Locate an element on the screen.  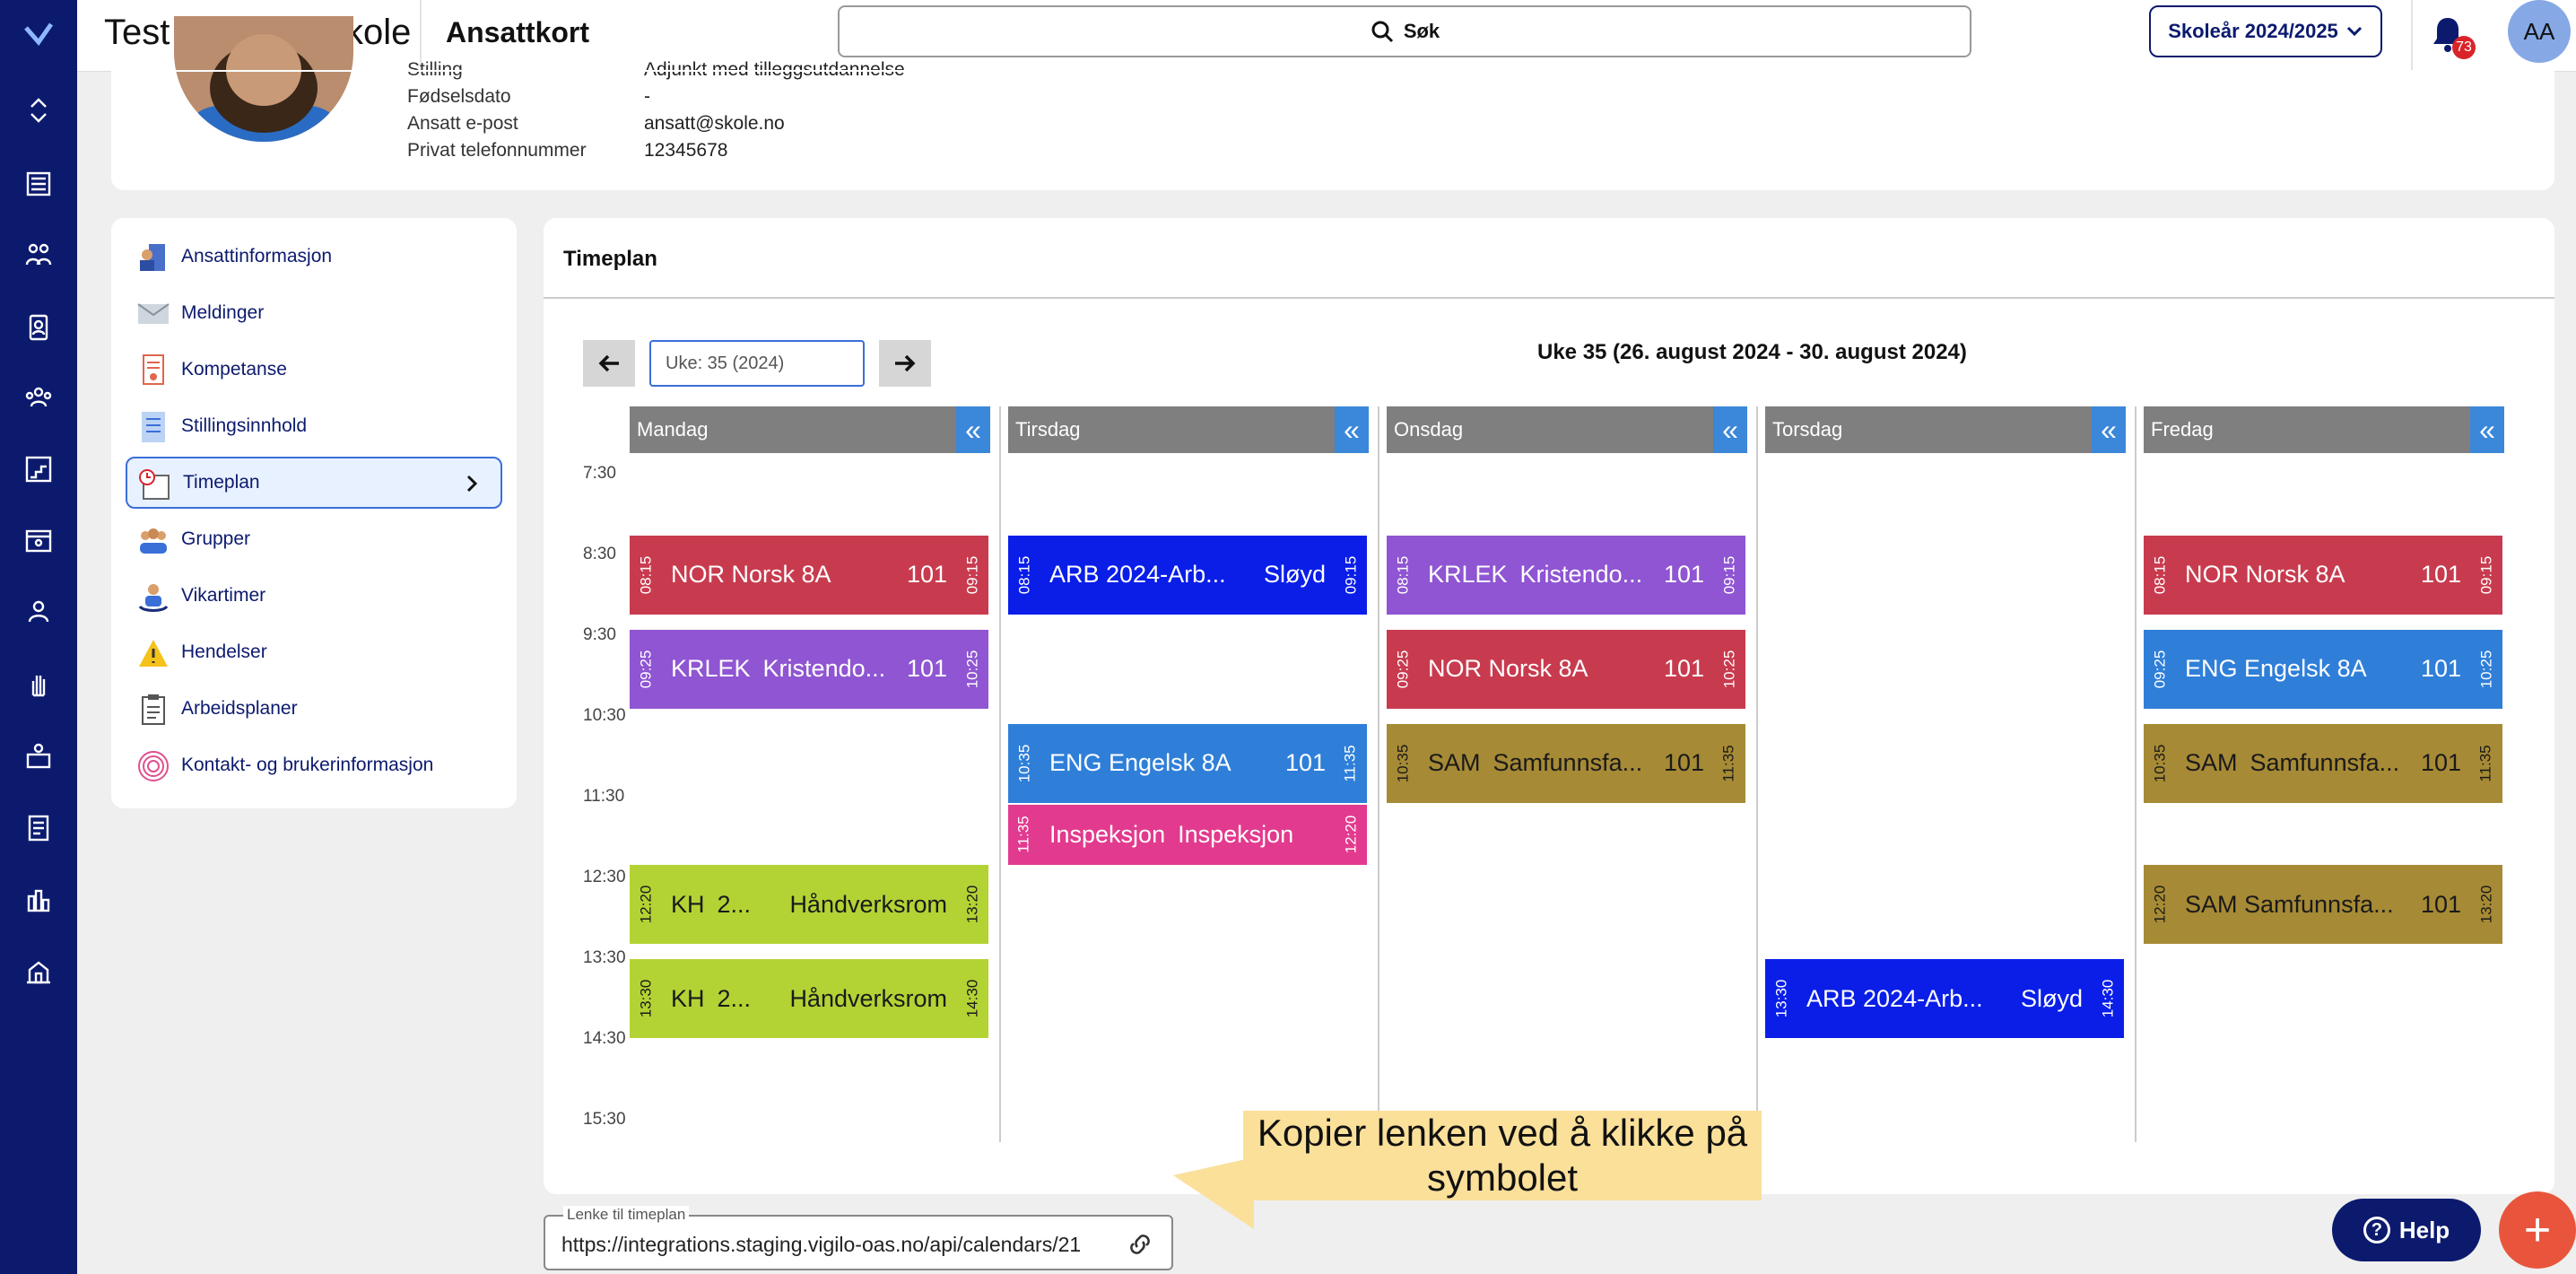
callout-pointer is located at coordinates (1213, 1193).